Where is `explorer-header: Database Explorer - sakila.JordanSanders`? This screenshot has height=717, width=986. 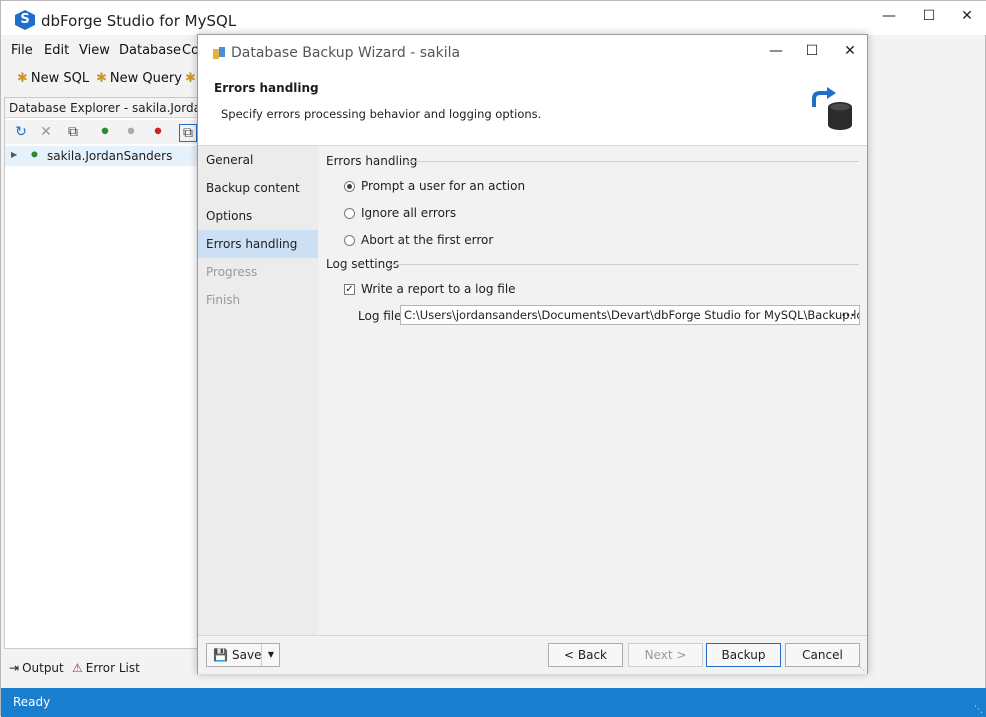
explorer-header: Database Explorer - sakila.JordanSanders is located at coordinates (102, 108).